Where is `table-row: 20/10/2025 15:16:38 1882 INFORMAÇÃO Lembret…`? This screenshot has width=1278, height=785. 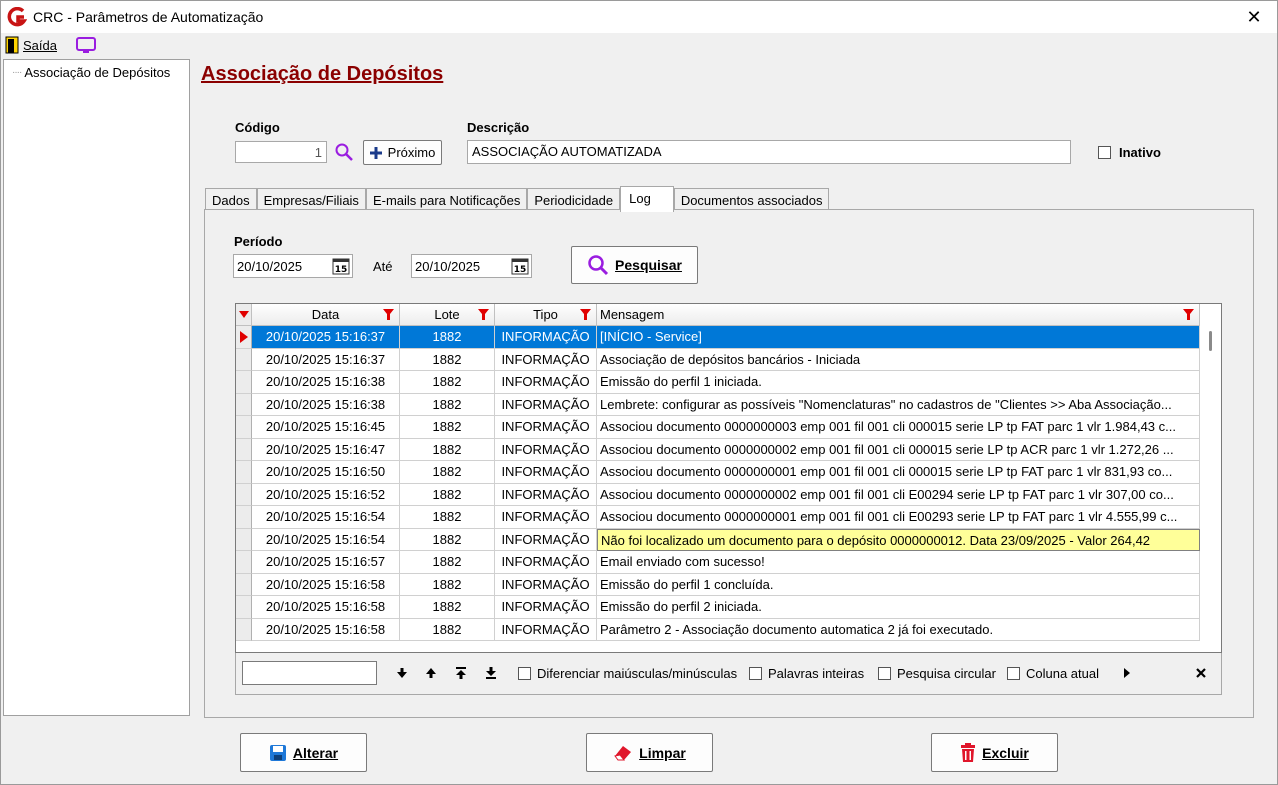 table-row: 20/10/2025 15:16:38 1882 INFORMAÇÃO Lembret… is located at coordinates (718, 404).